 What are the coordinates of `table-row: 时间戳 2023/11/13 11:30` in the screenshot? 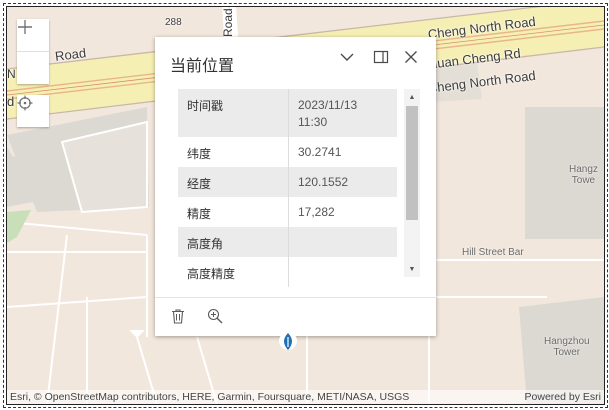 It's located at (287, 113).